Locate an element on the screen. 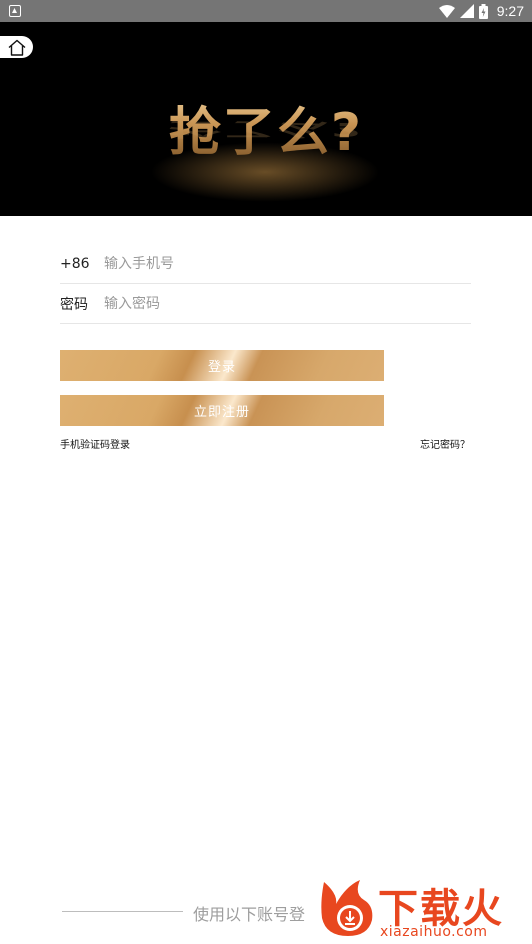 This screenshot has height=944, width=532. country-code: +86 is located at coordinates (82, 264).